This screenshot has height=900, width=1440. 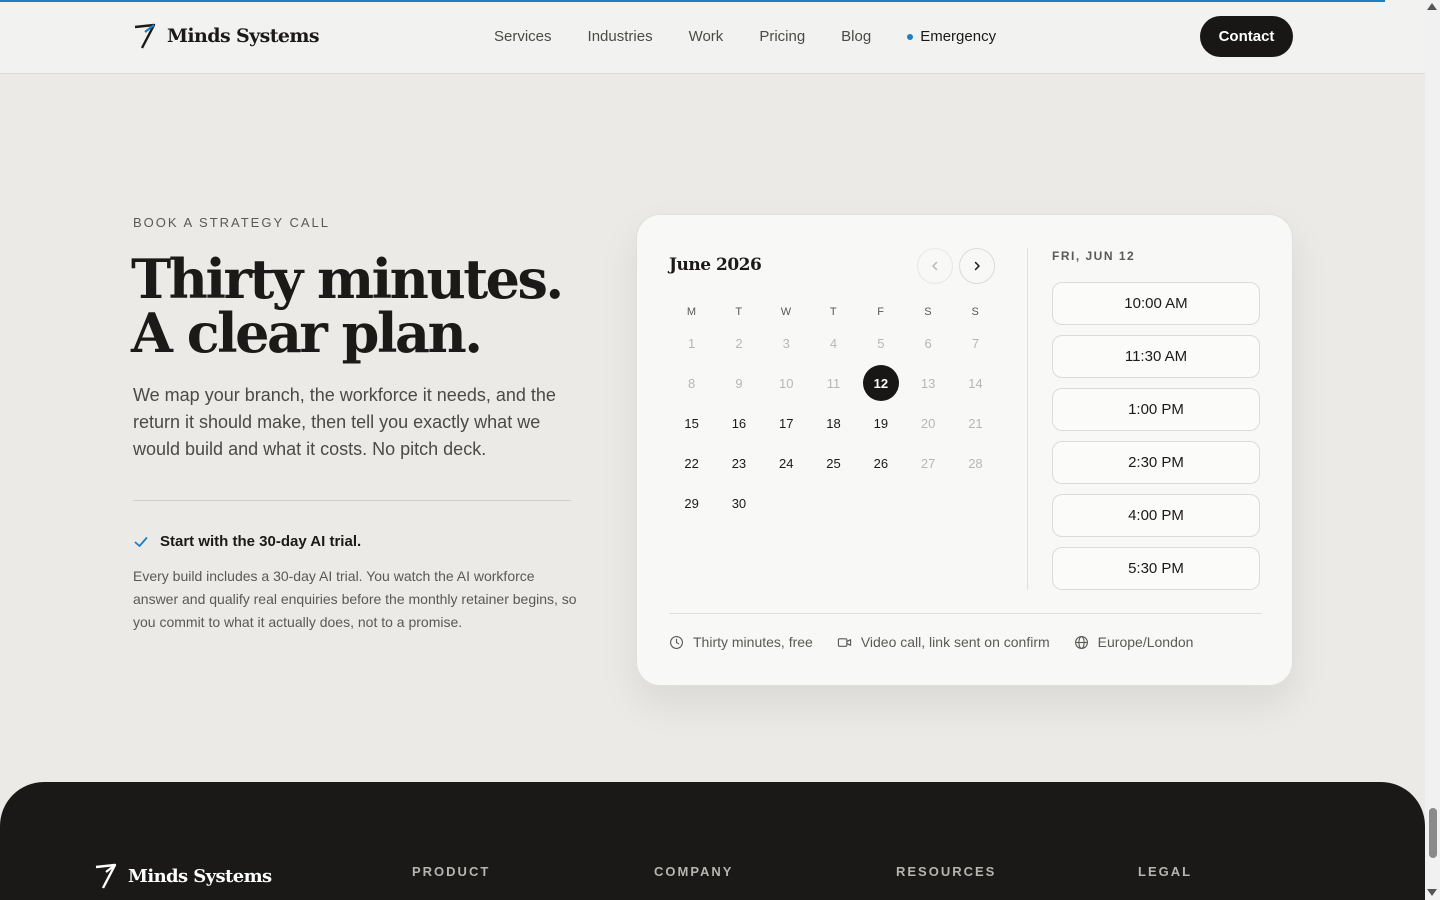 I want to click on chevron-right-icon, so click(x=977, y=266).